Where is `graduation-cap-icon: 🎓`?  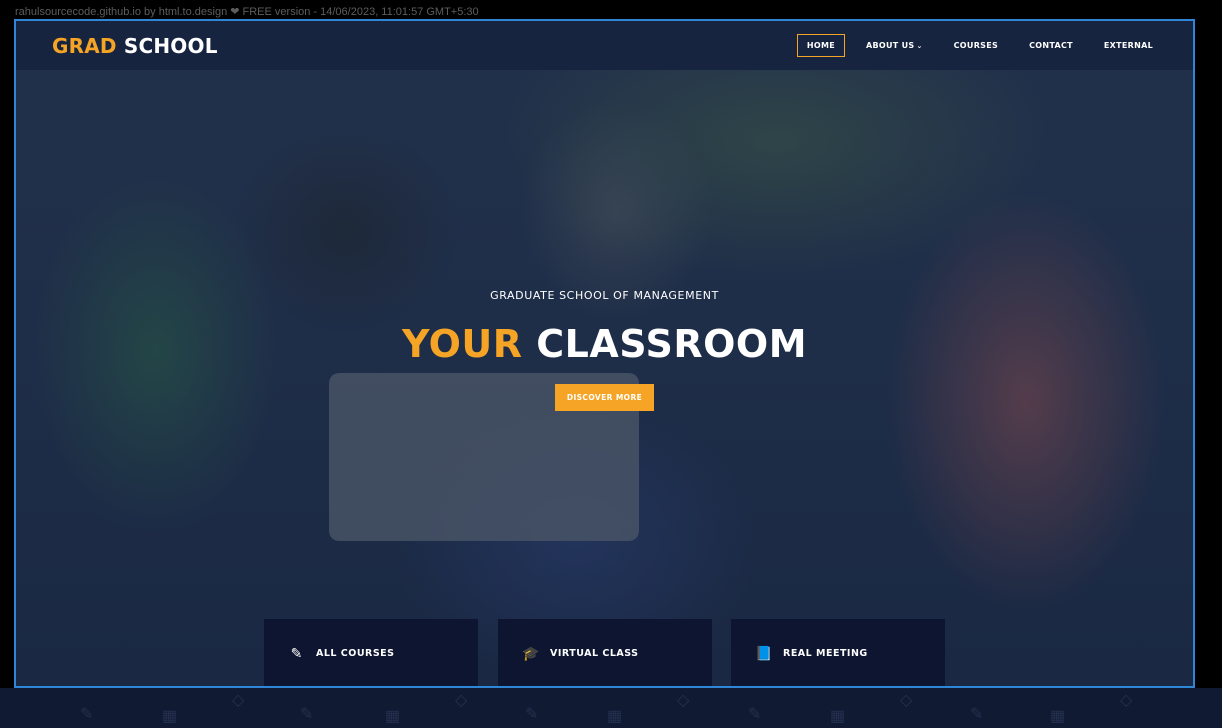 graduation-cap-icon: 🎓 is located at coordinates (531, 653).